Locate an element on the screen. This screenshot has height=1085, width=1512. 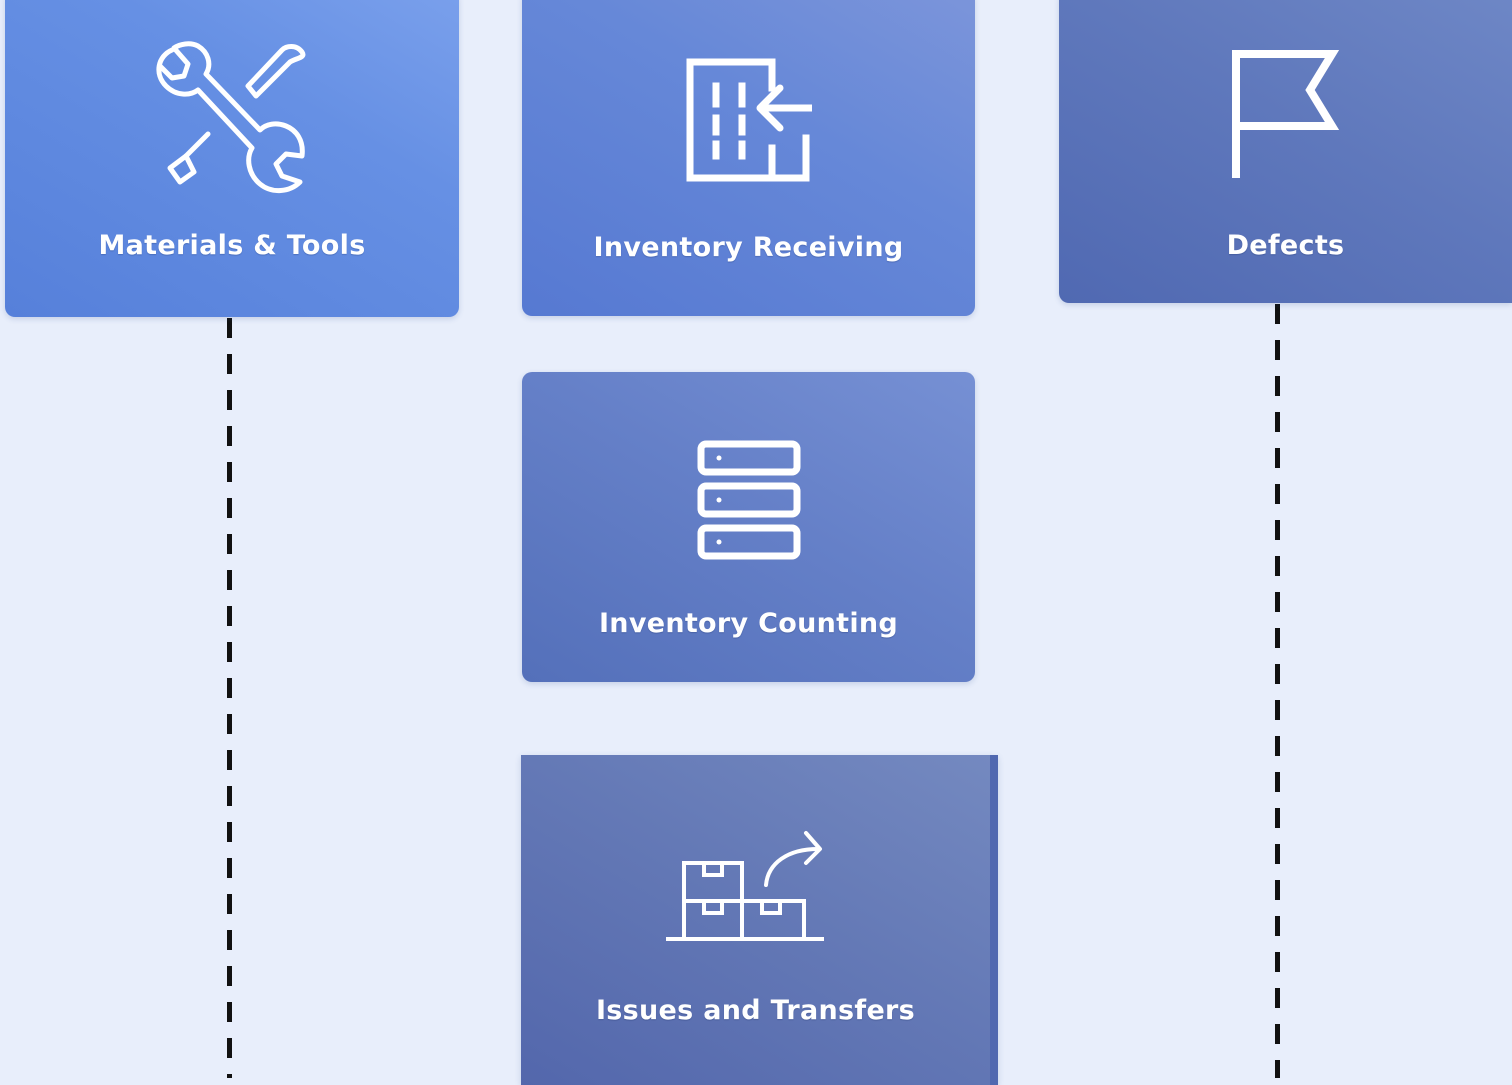
issues-transfers-tile: Issues and Transfers is located at coordinates (759, 920).